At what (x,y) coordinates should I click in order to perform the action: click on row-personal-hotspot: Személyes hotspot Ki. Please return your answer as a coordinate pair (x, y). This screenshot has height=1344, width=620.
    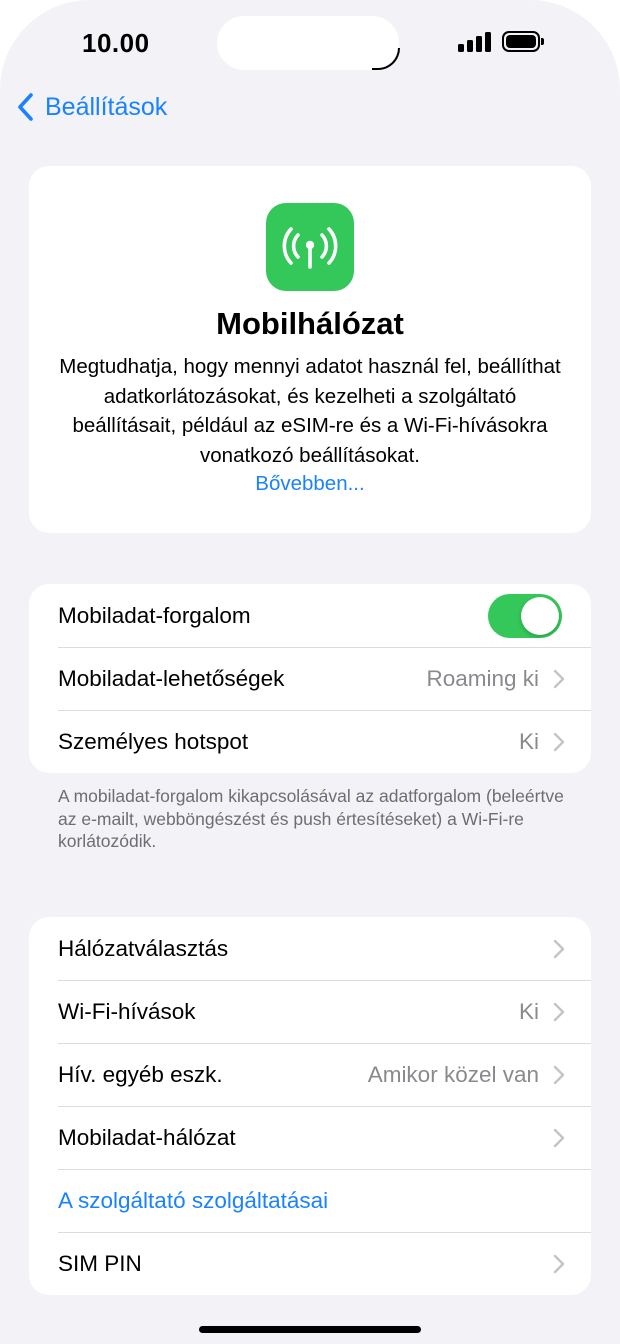
    Looking at the image, I should click on (310, 741).